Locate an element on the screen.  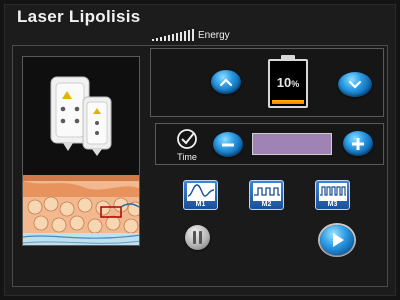
mode-m1-button: M1 is located at coordinates (200, 195).